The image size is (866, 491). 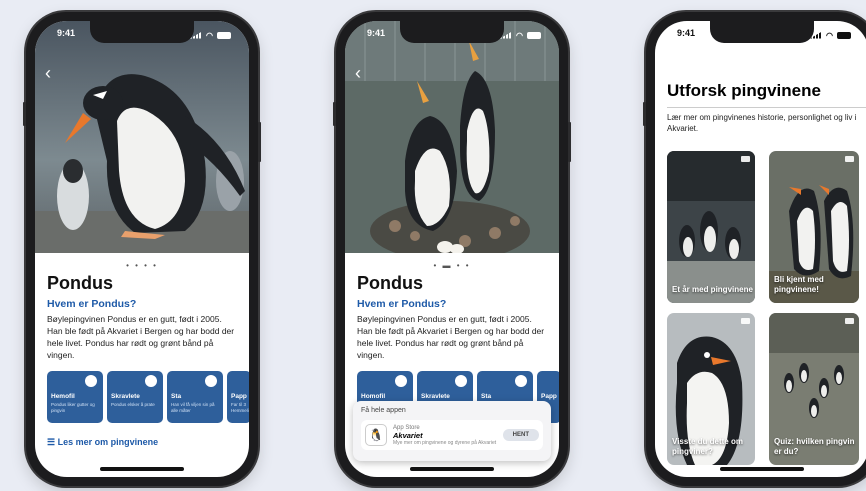 I want to click on get-button: HENT, so click(x=520, y=435).